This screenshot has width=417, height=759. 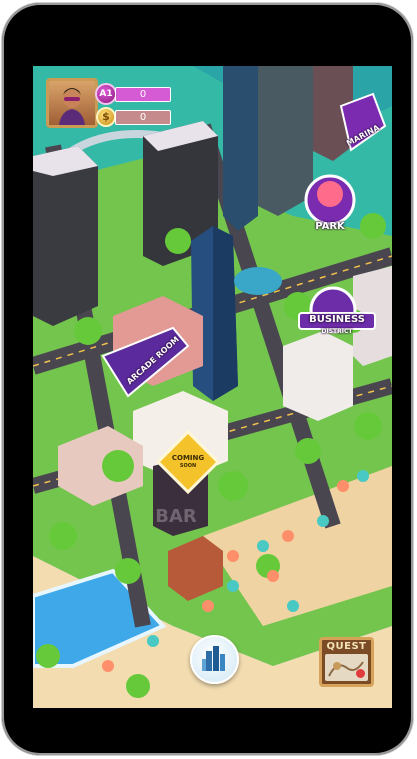 I want to click on quest-label: QUEST, so click(x=346, y=646).